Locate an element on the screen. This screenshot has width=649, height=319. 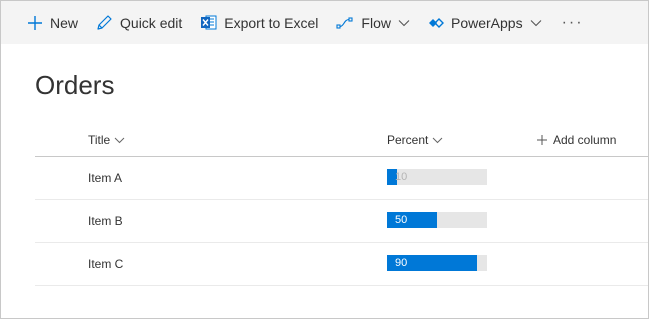
flow-icon is located at coordinates (345, 23).